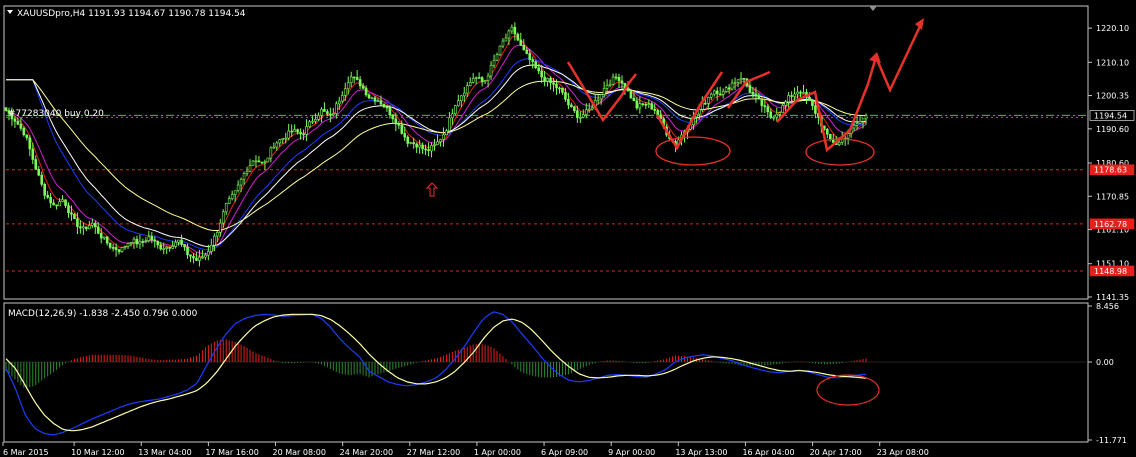 This screenshot has width=1136, height=457. What do you see at coordinates (497, 452) in the screenshot?
I see `time-tick-label: 1 Apr 00:00` at bounding box center [497, 452].